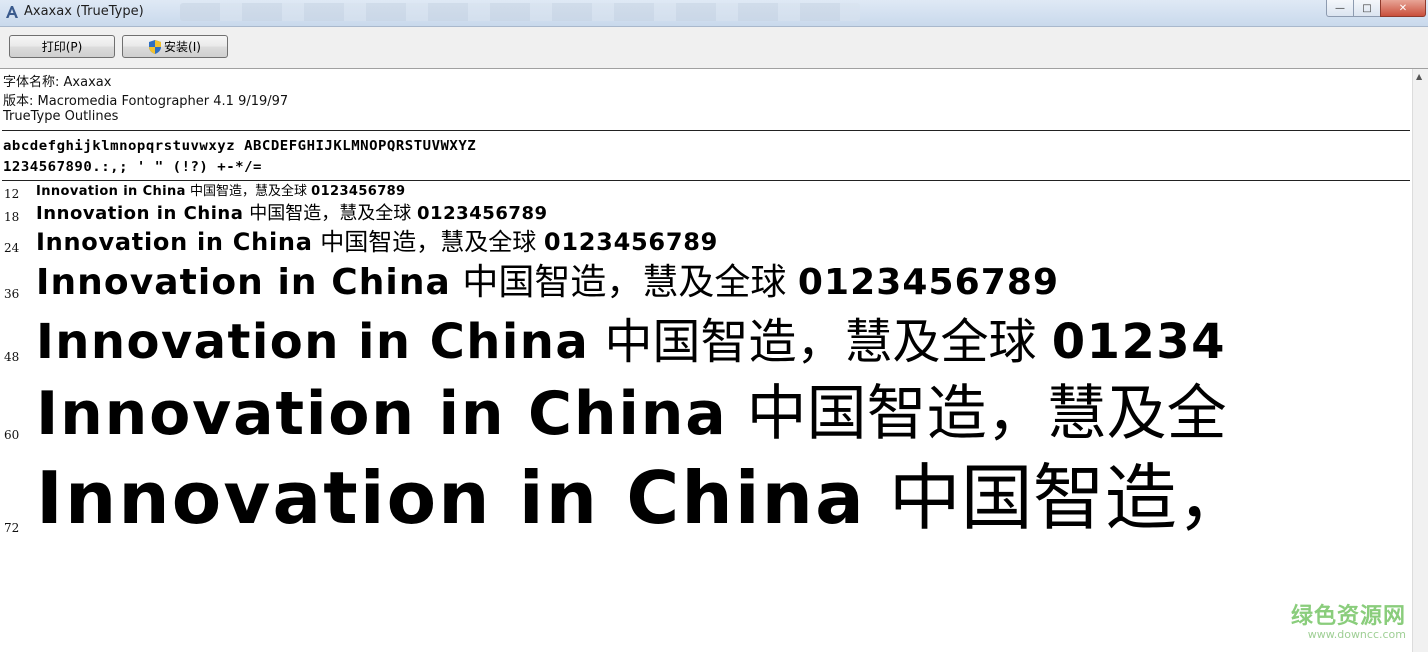 The height and width of the screenshot is (652, 1428). I want to click on sample-cjk: 中国智造，, so click(1068, 498).